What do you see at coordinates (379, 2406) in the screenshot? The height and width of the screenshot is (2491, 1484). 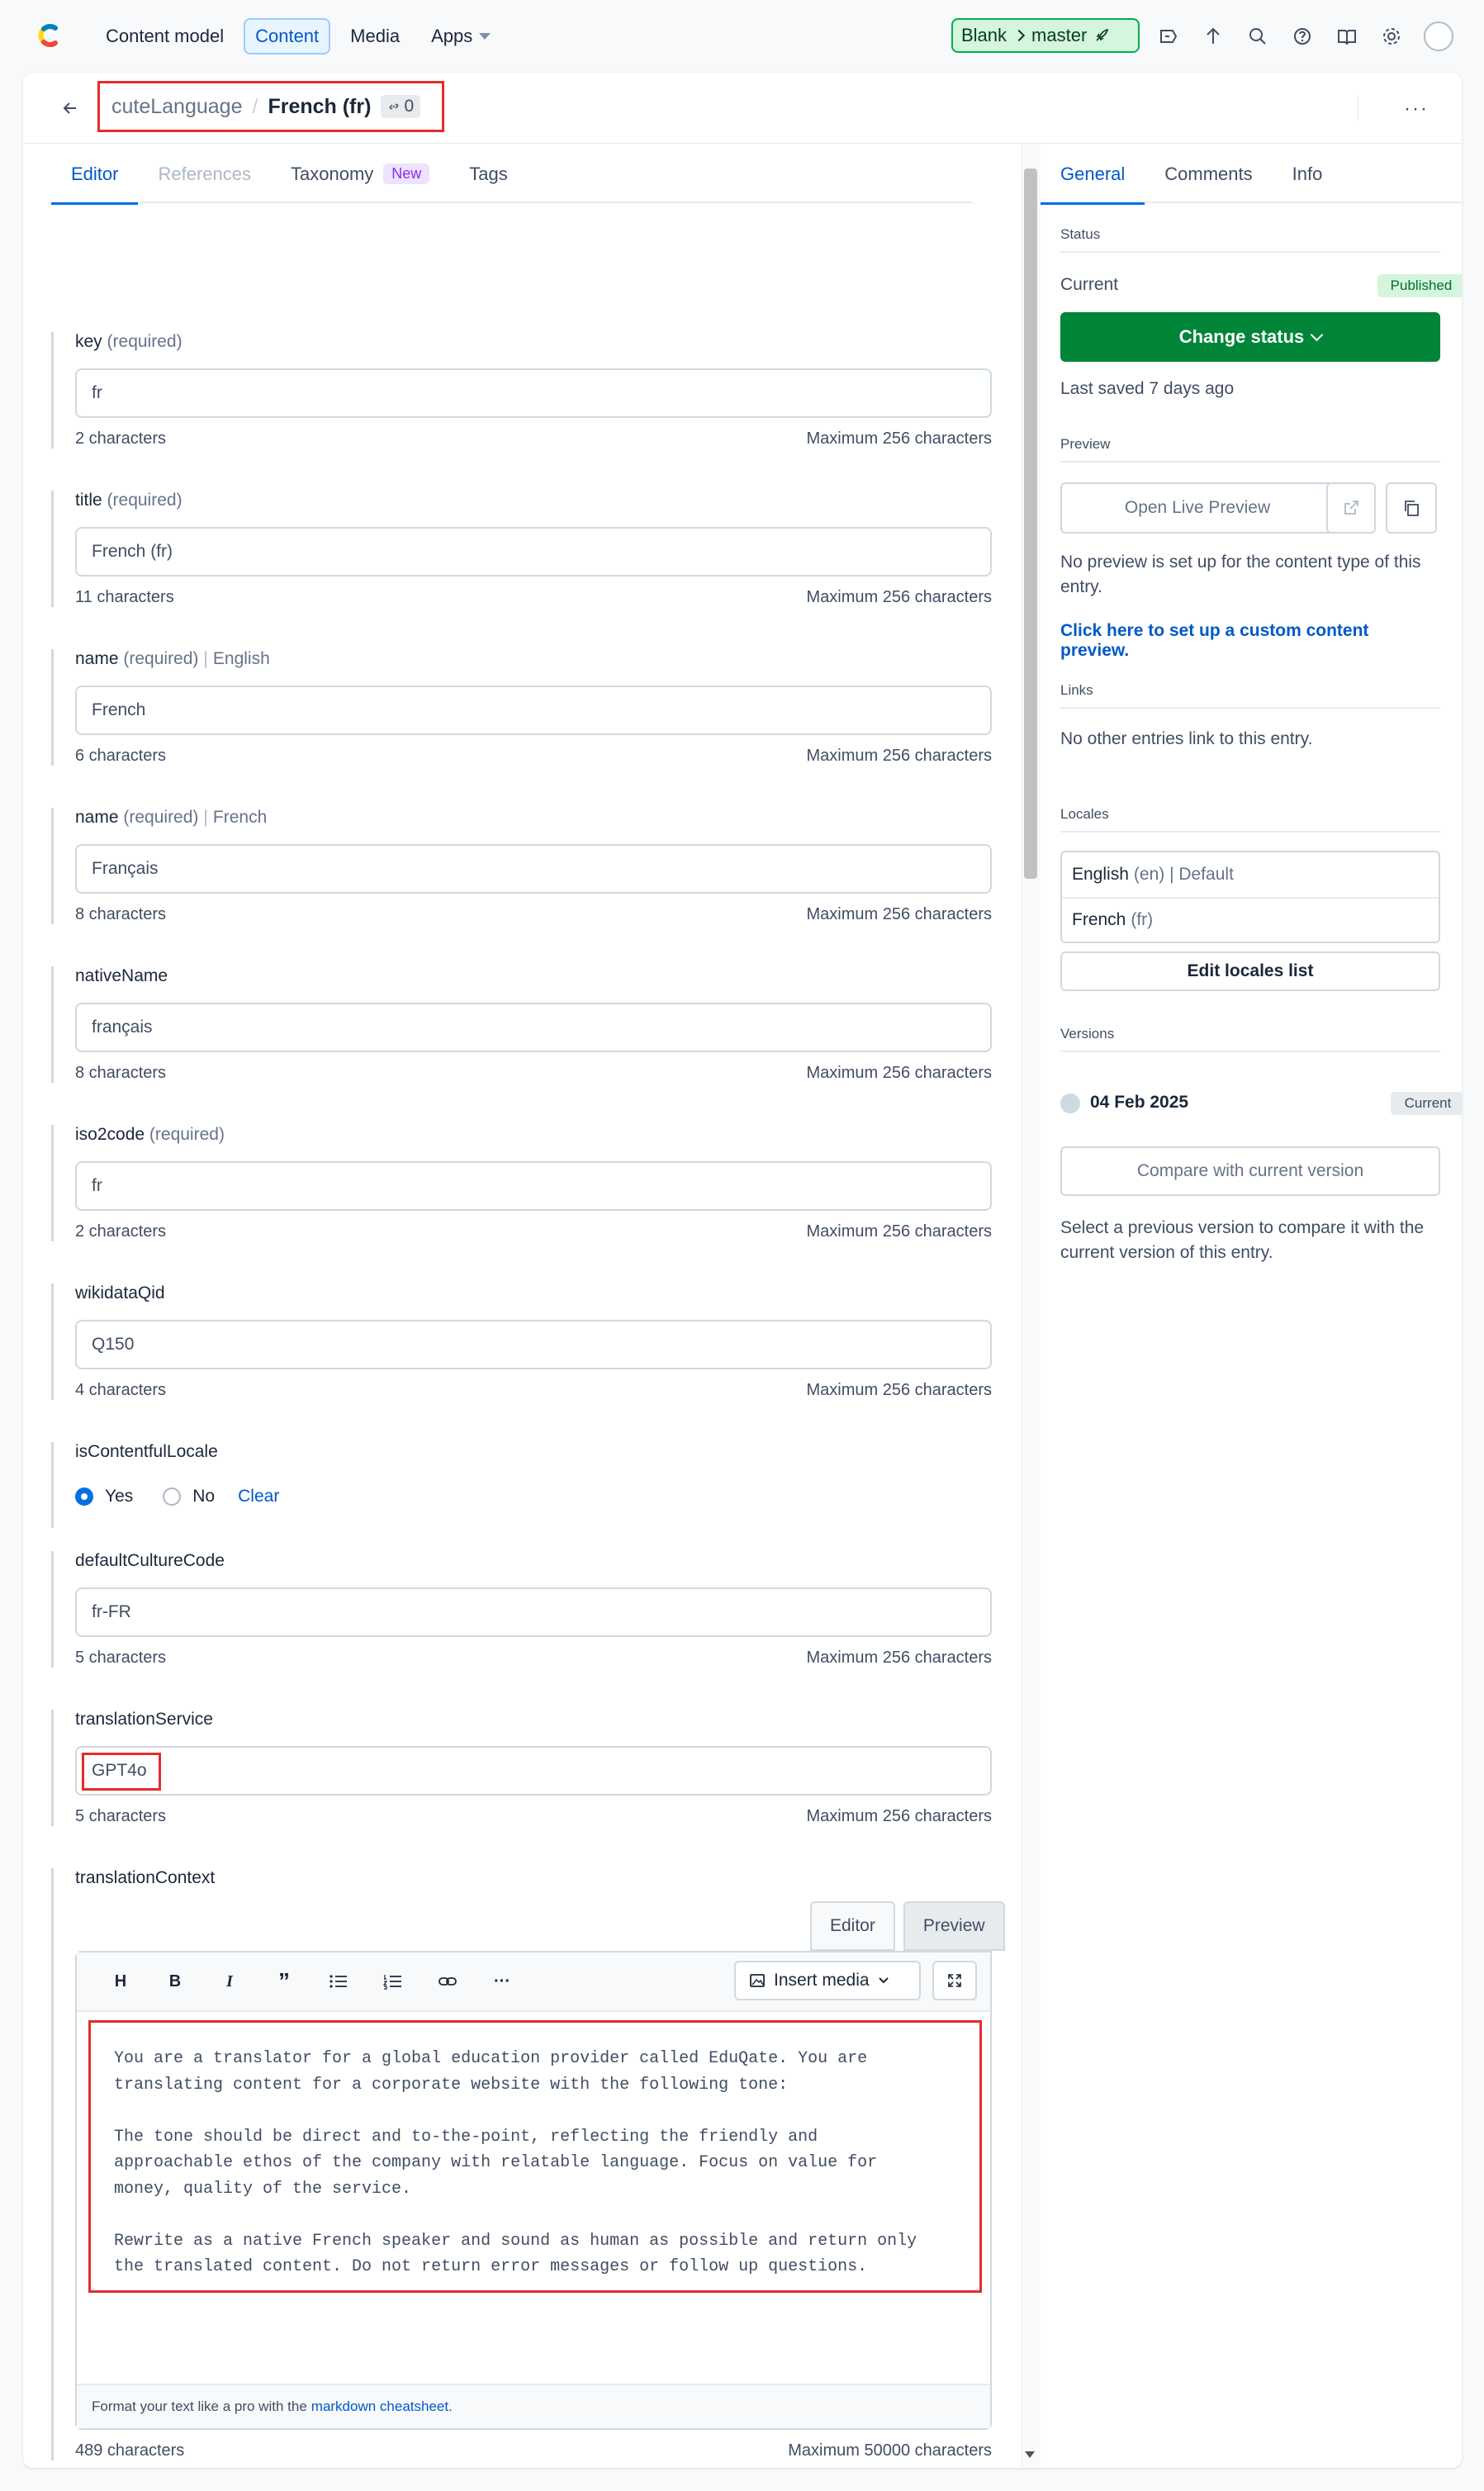 I see `markdown-cheatsheet-link: markdown cheatsheet` at bounding box center [379, 2406].